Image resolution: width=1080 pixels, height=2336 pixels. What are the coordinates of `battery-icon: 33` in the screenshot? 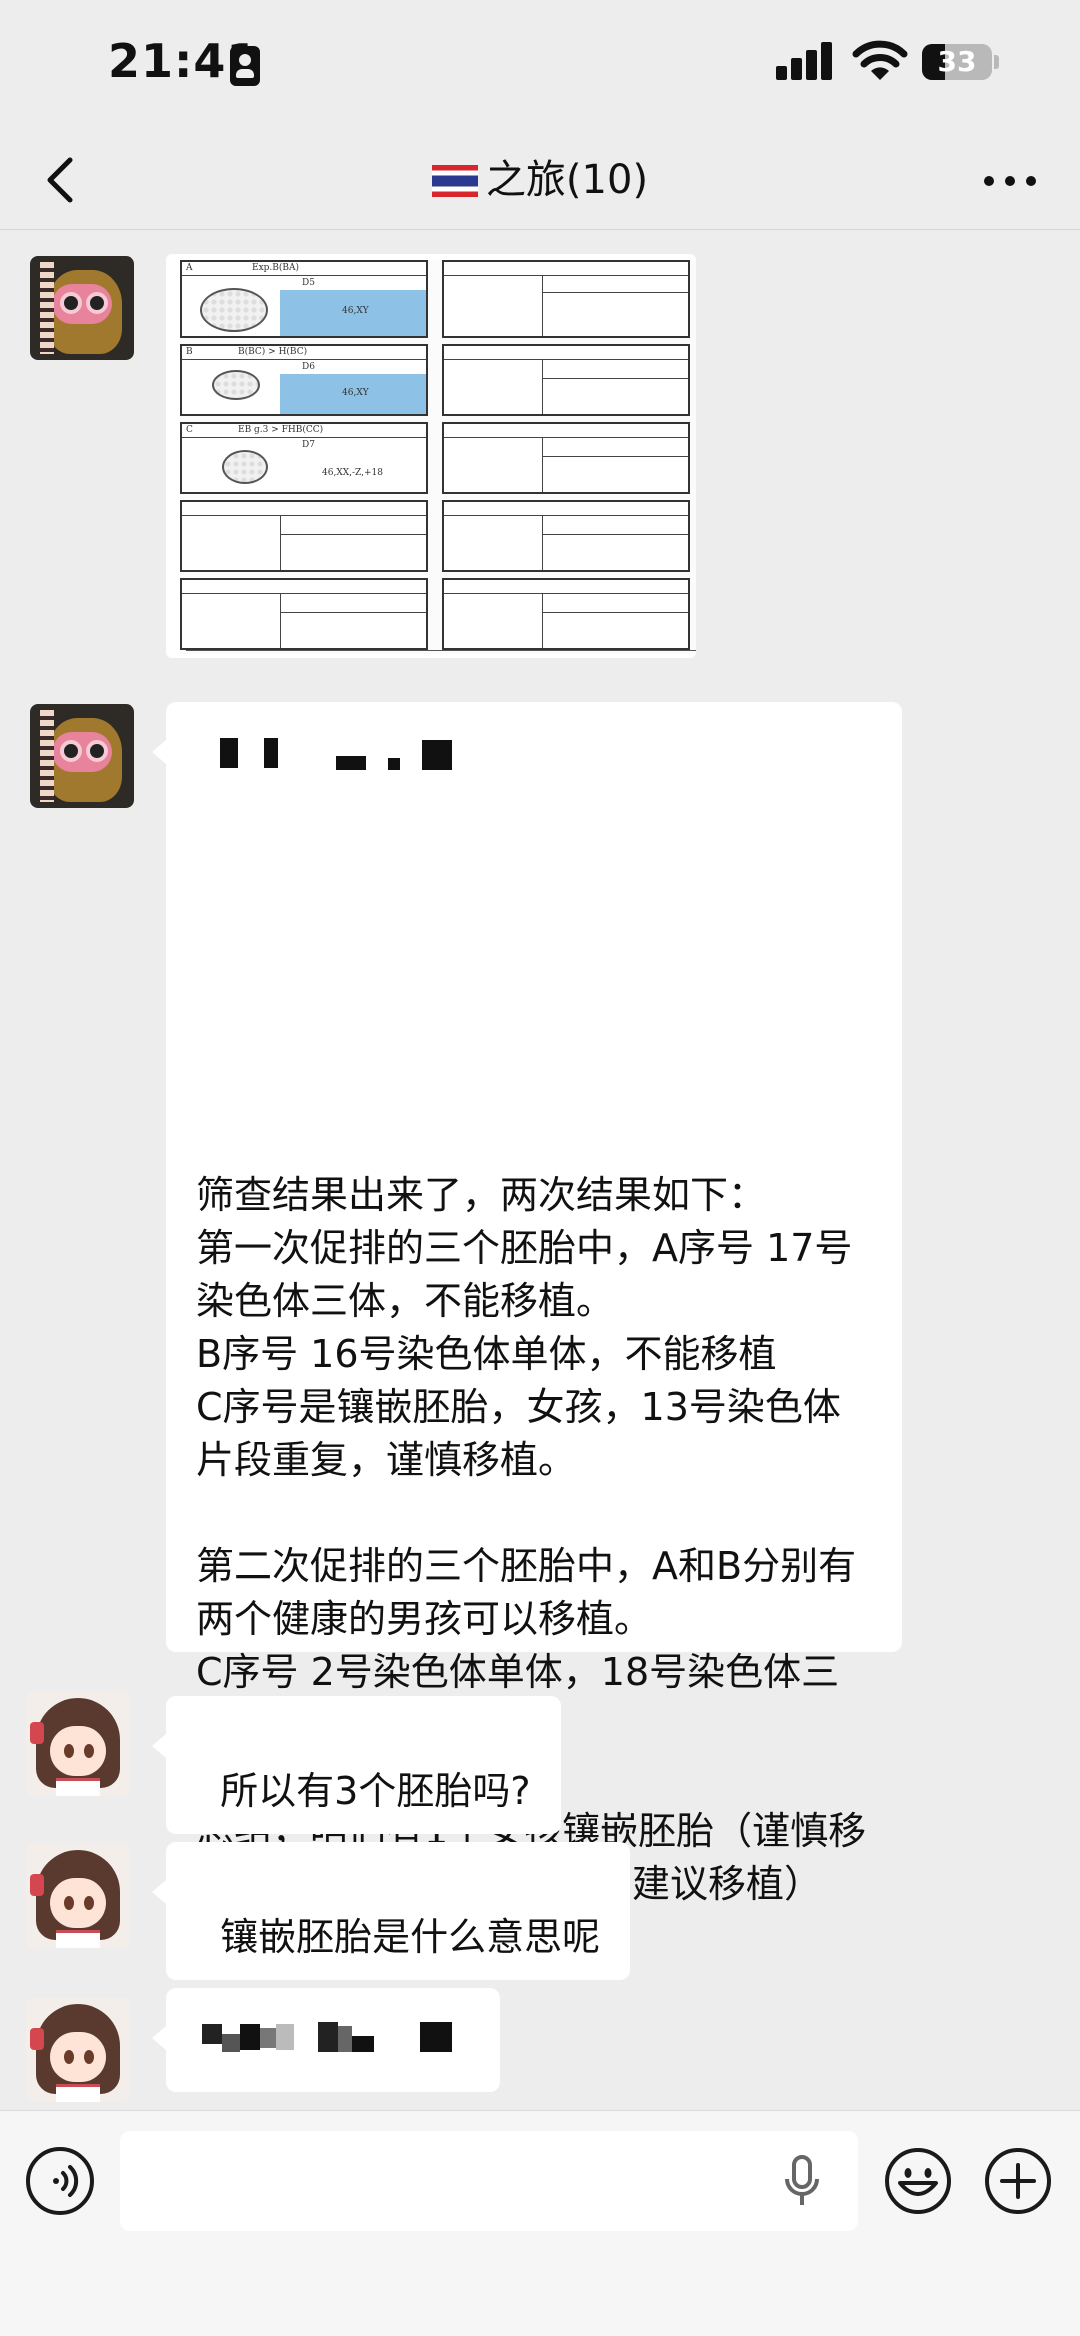 It's located at (957, 62).